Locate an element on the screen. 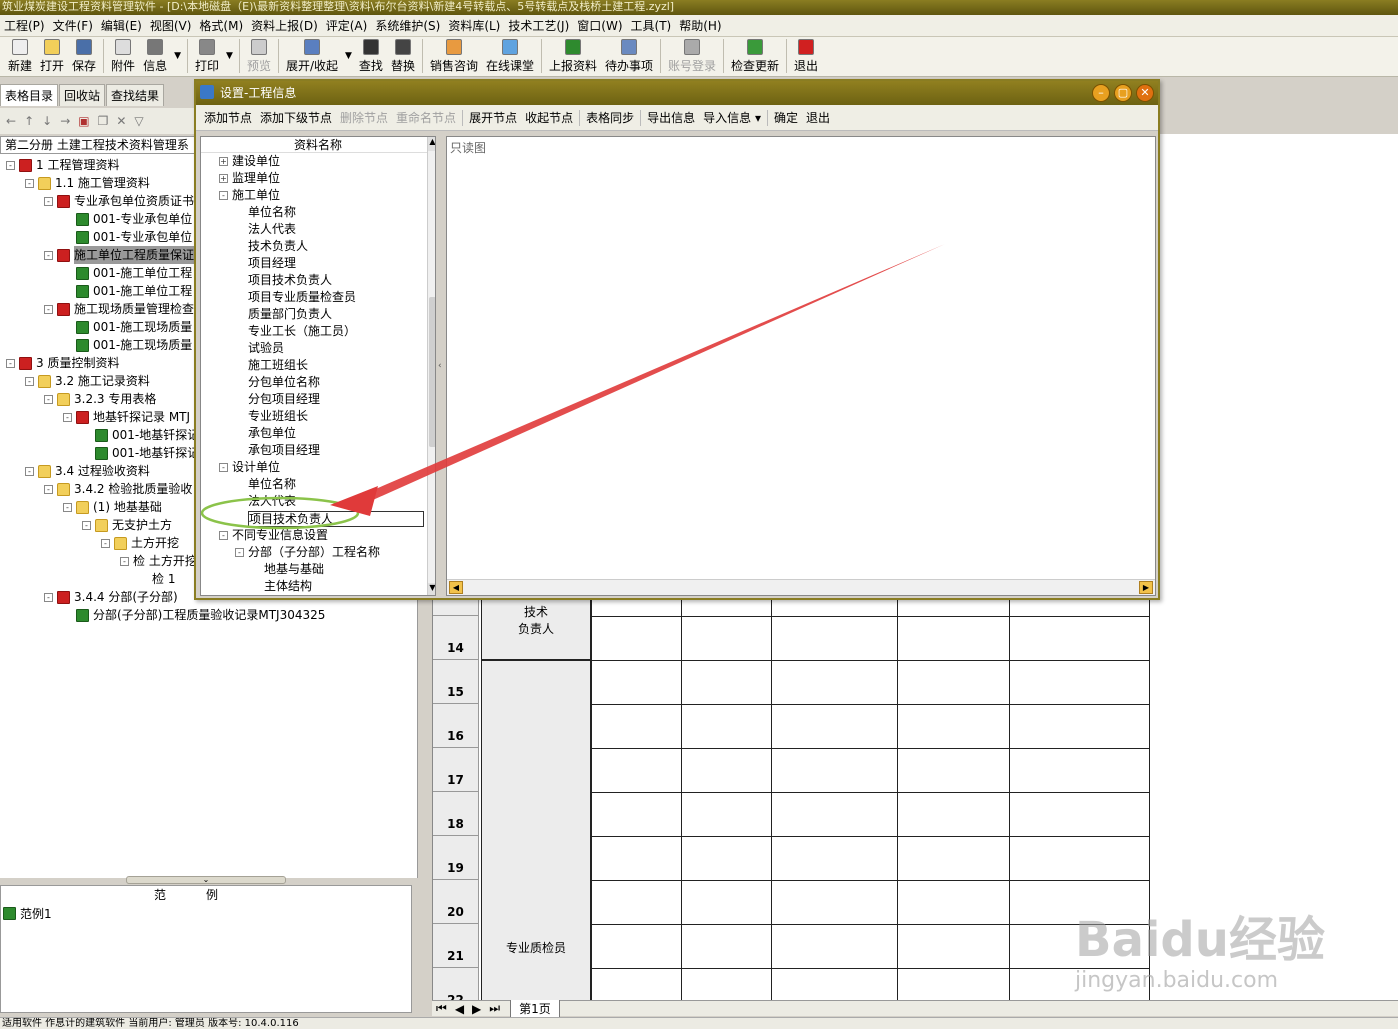 The image size is (1398, 1029). toolbar-button: 待办事项 is located at coordinates (629, 56).